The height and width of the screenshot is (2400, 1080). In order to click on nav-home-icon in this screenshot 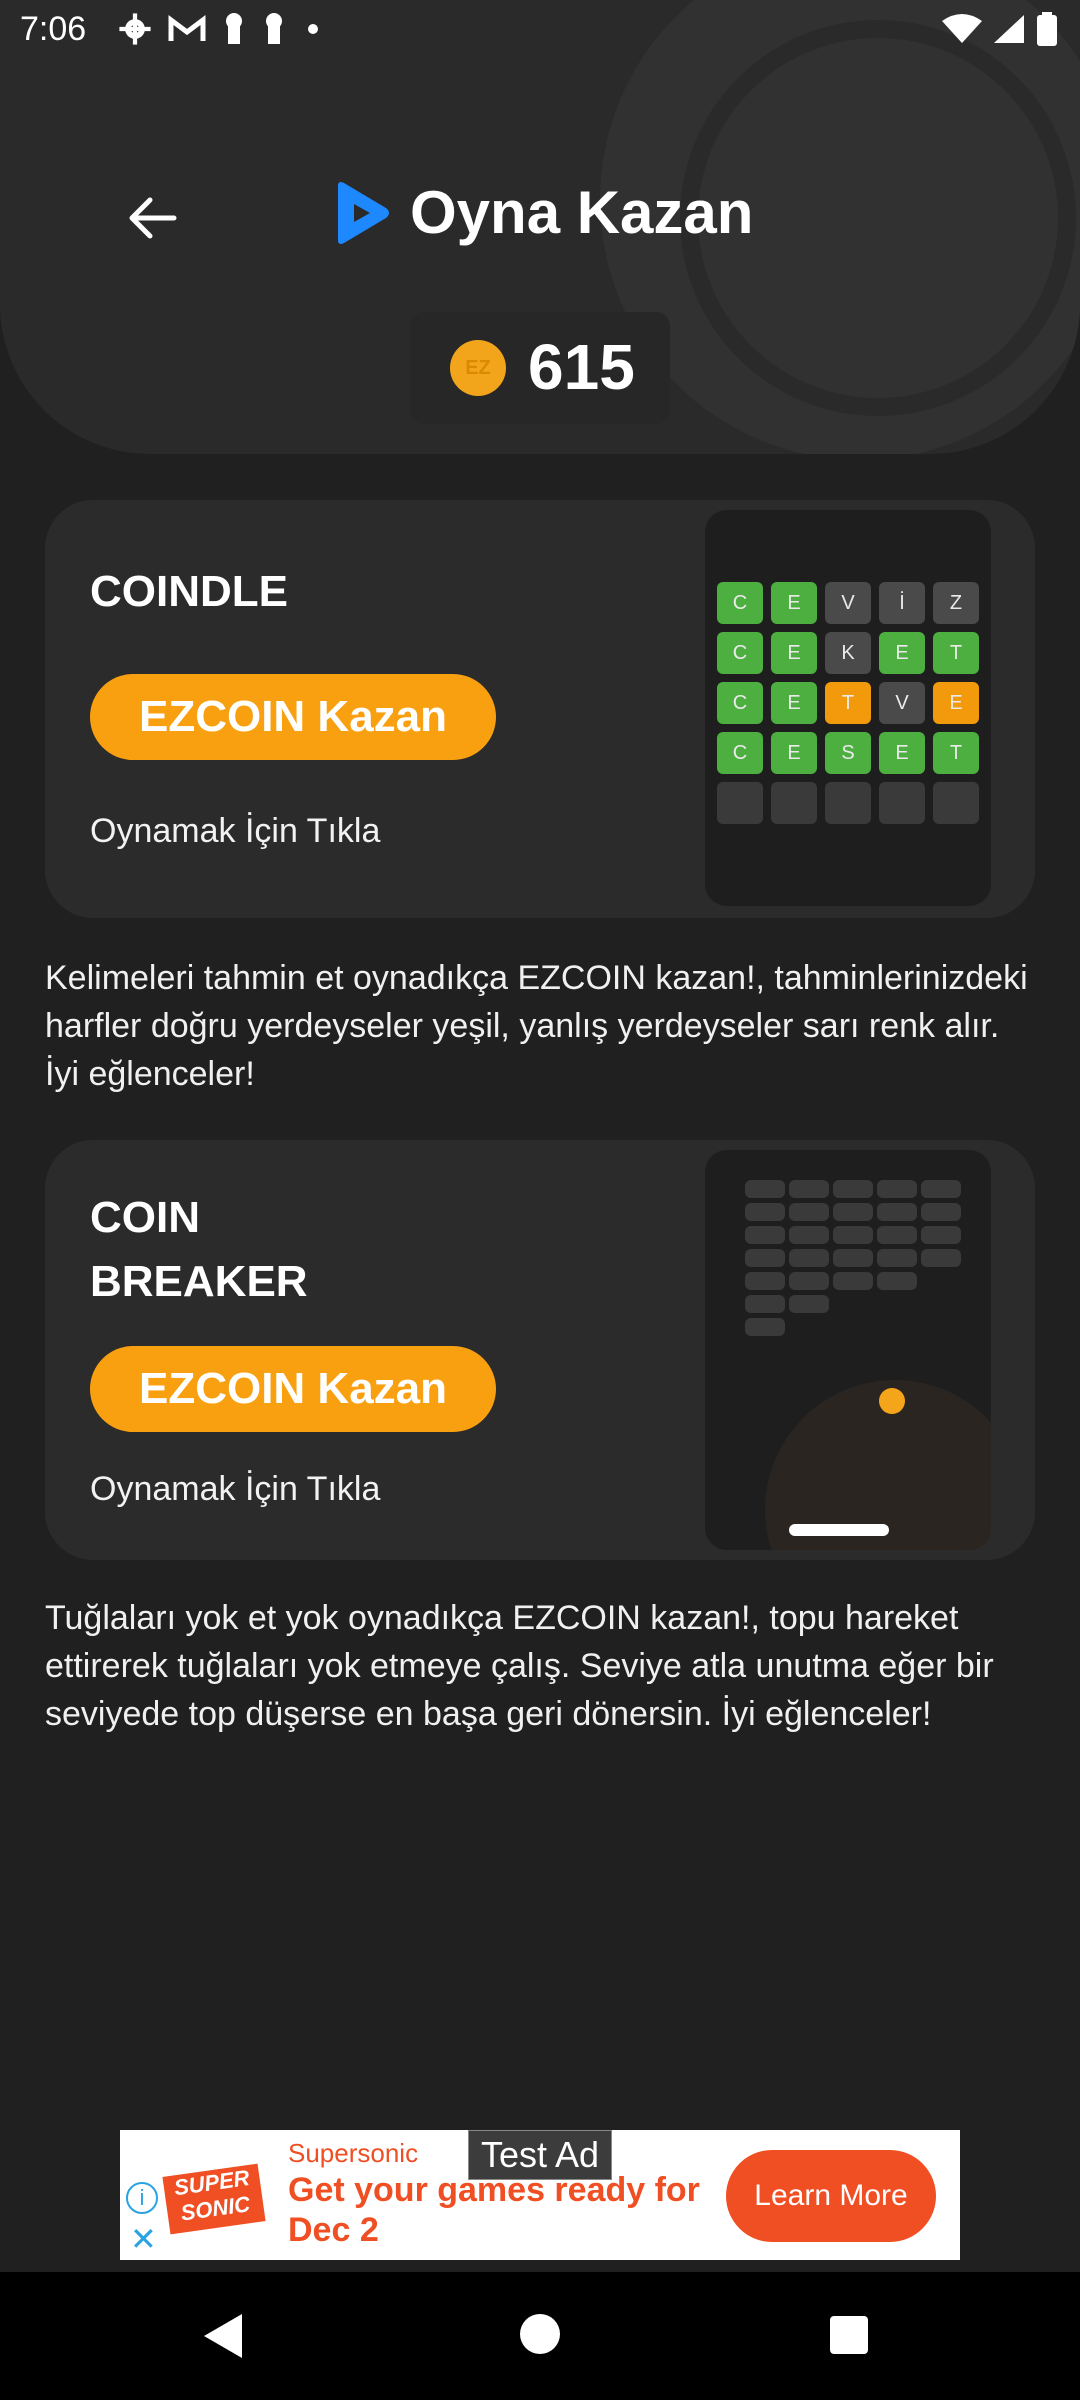, I will do `click(540, 2334)`.